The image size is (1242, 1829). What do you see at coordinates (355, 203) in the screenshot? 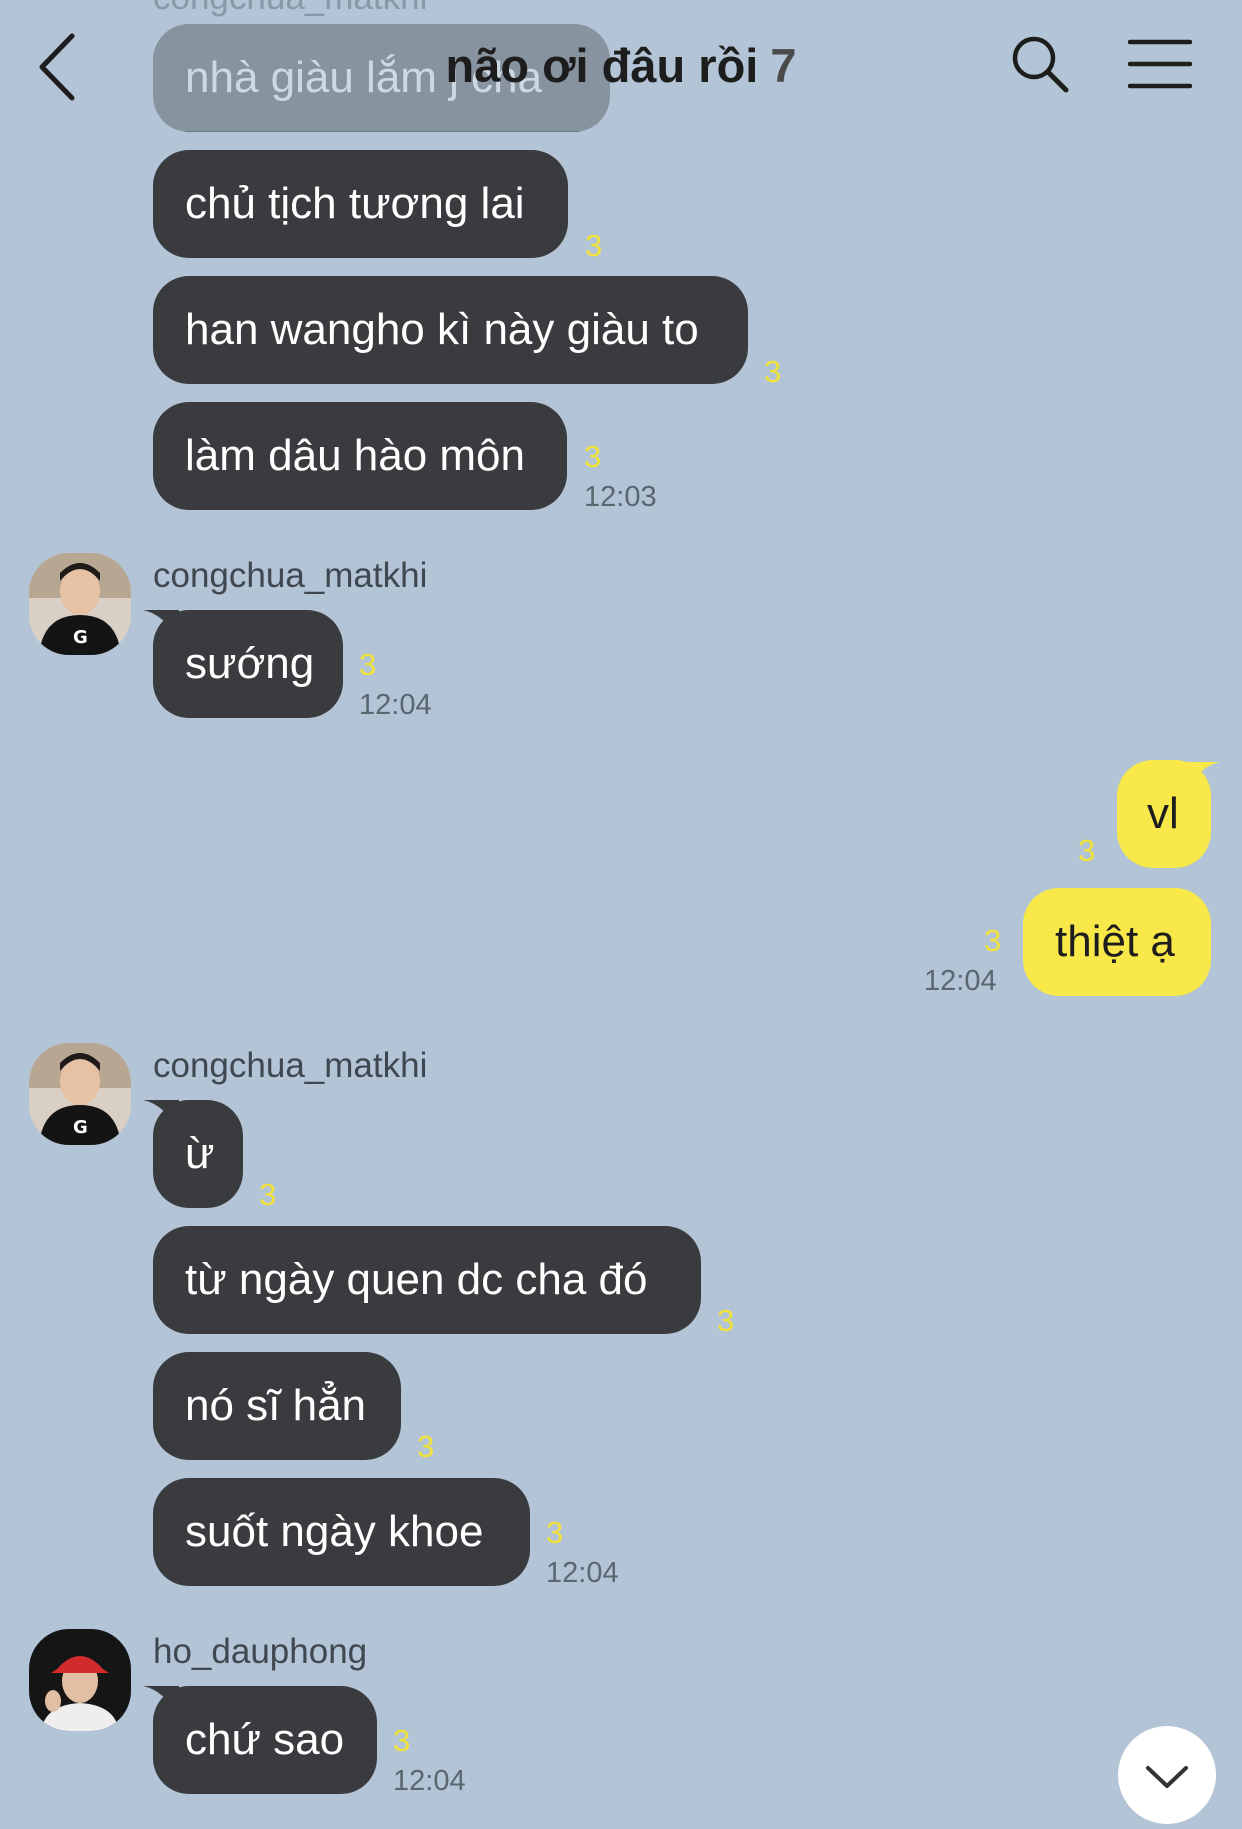
I see `message-text: chủ tịch tương lai` at bounding box center [355, 203].